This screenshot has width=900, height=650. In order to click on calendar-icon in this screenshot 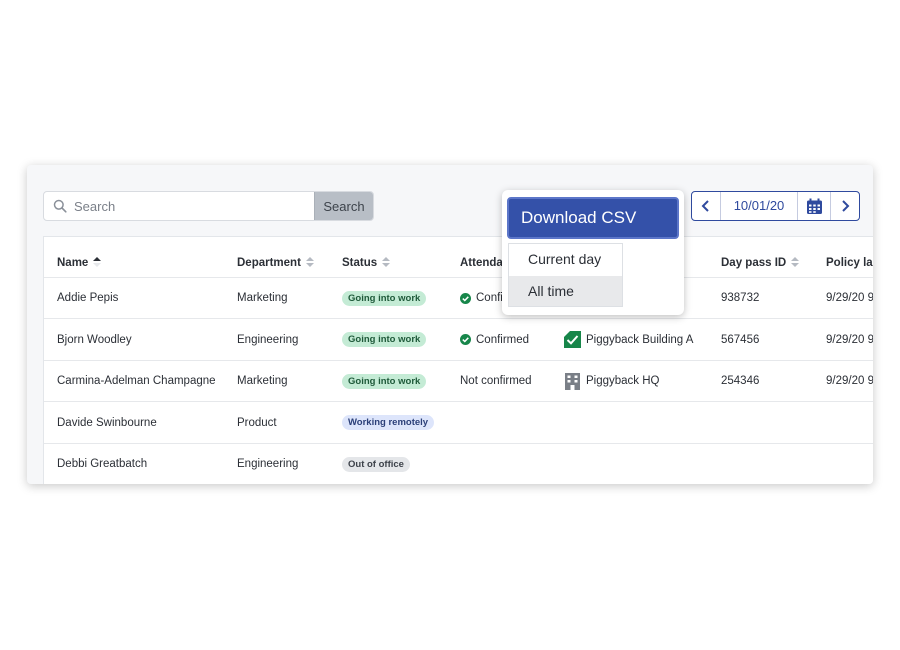, I will do `click(814, 206)`.